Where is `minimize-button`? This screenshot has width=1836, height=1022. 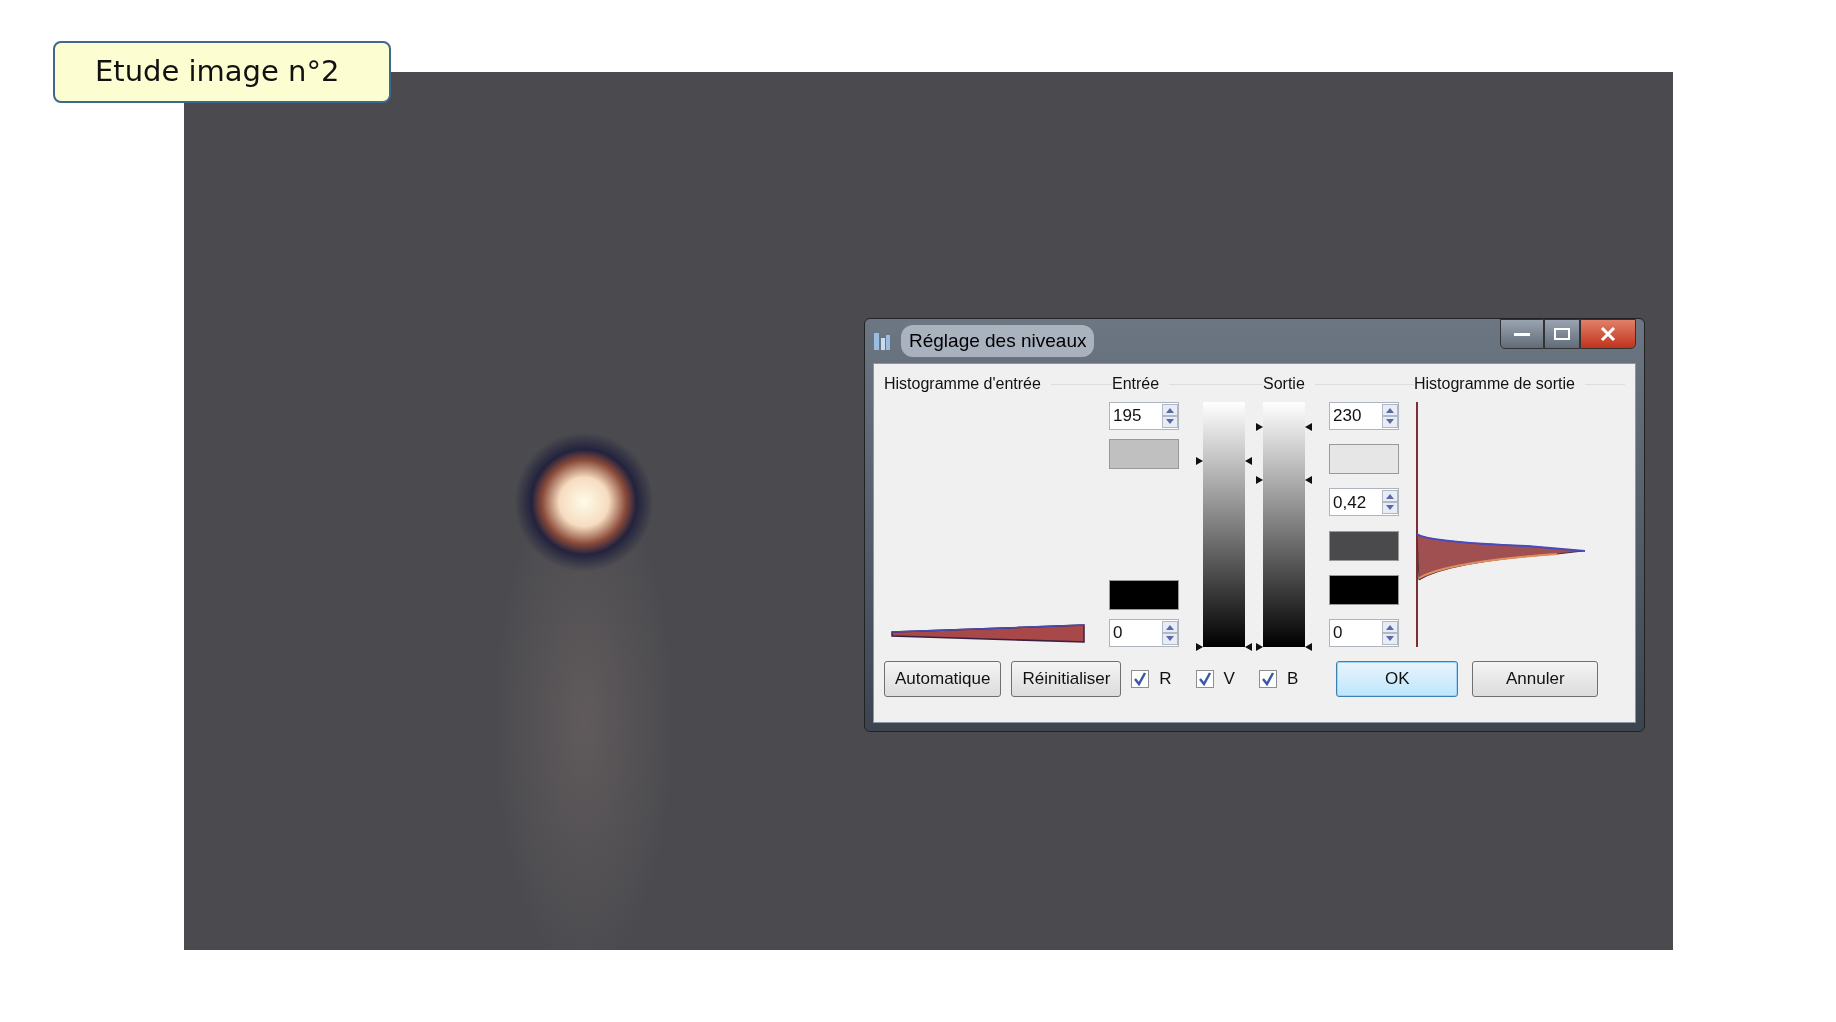 minimize-button is located at coordinates (1522, 334).